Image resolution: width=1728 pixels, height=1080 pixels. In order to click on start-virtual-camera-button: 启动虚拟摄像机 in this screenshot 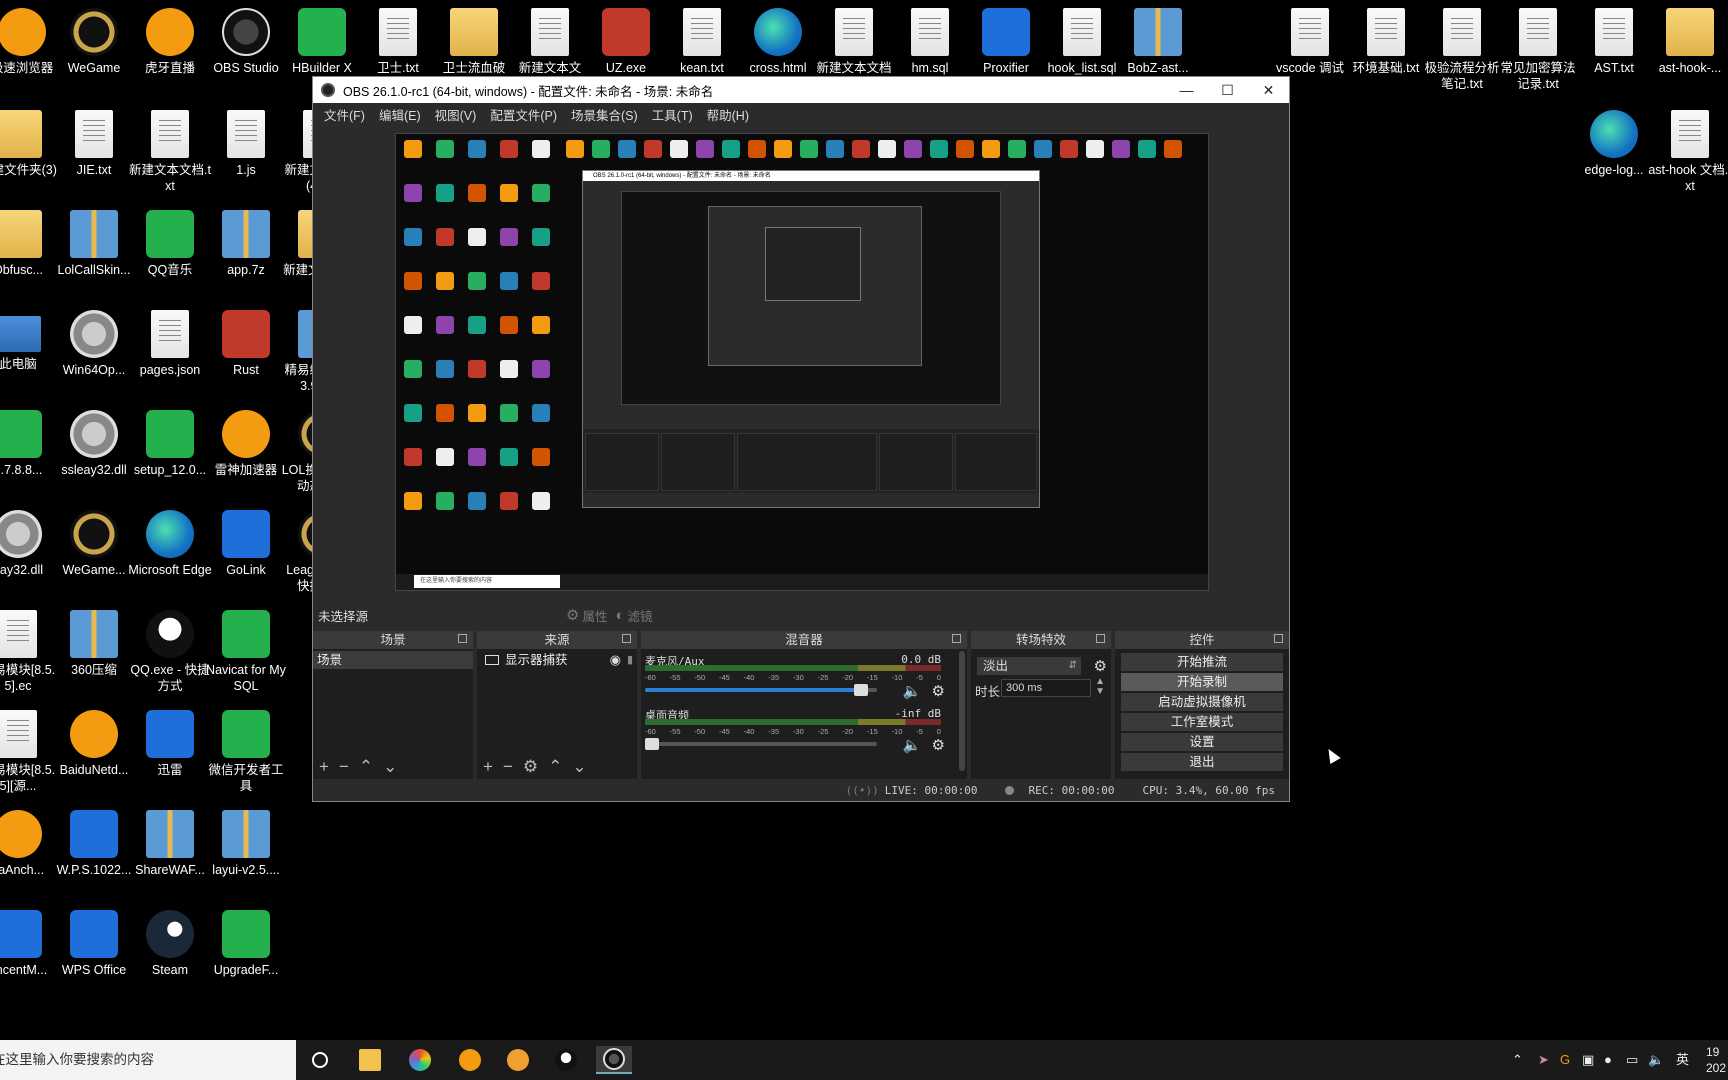, I will do `click(1202, 702)`.